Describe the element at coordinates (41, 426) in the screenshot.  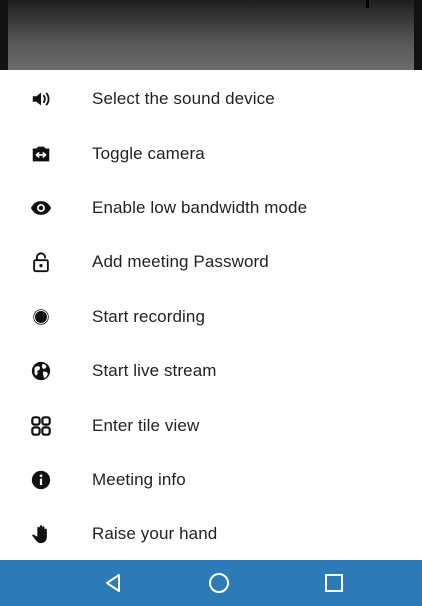
I see `tile-view-icon` at that location.